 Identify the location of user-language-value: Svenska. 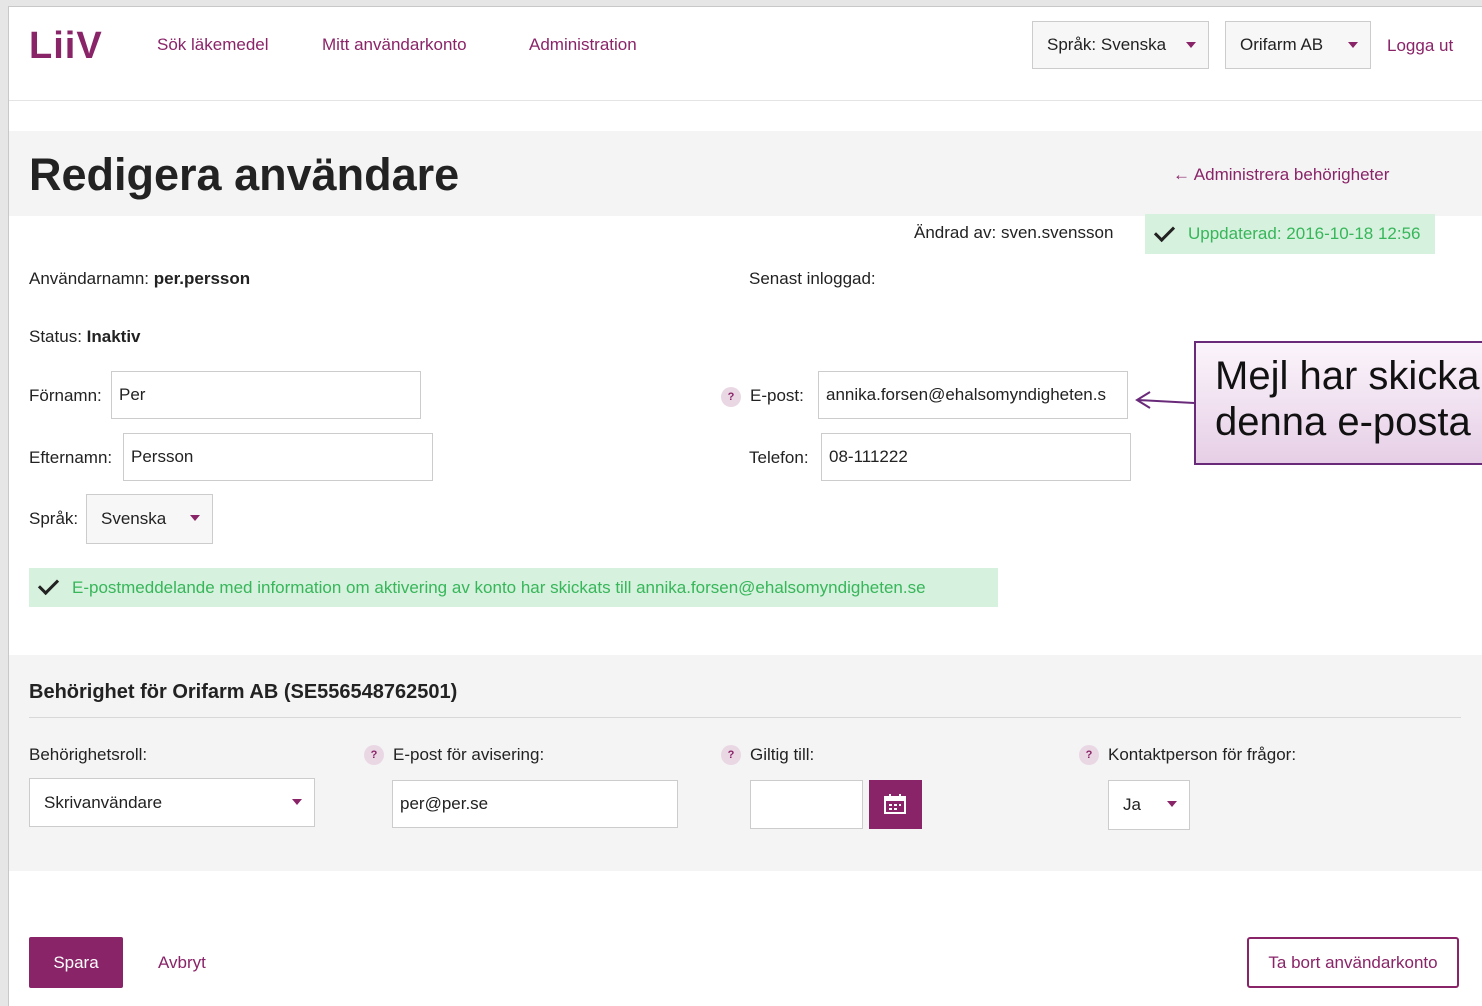
(134, 518).